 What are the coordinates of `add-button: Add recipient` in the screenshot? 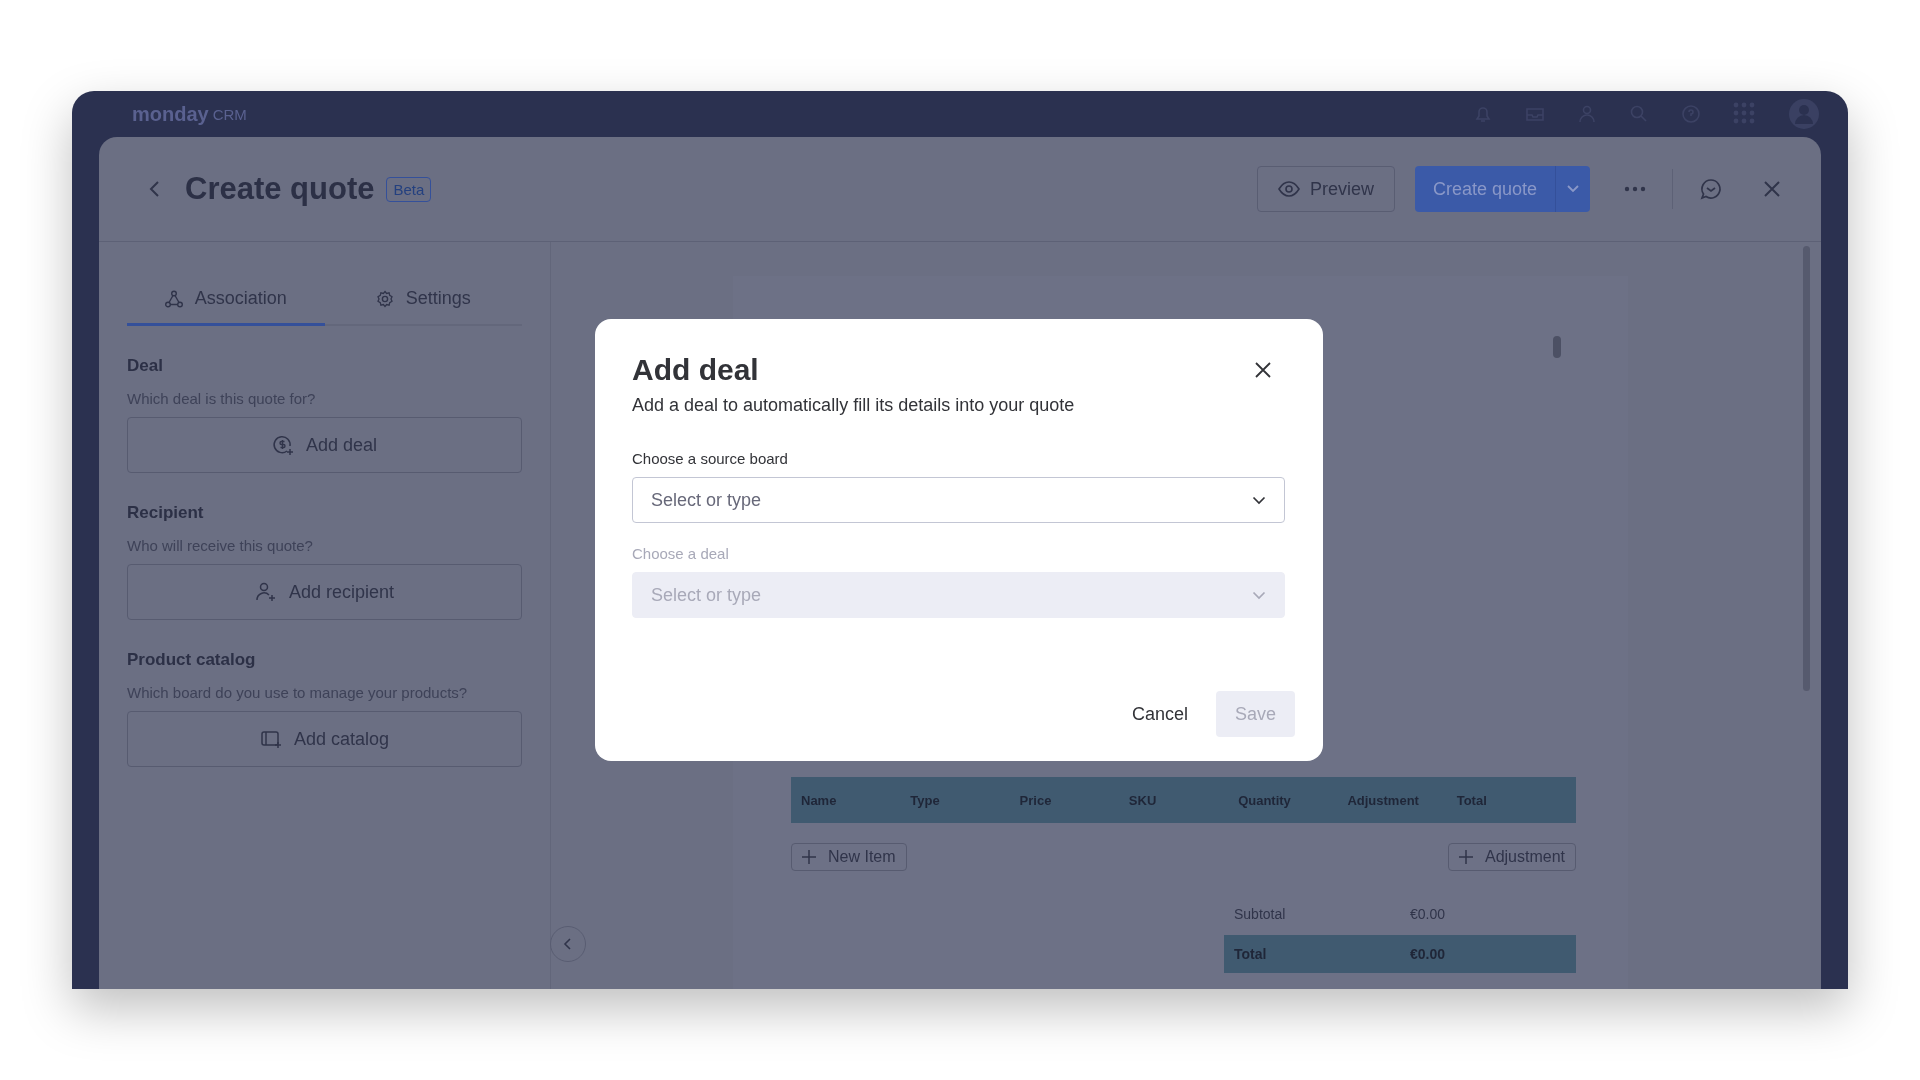 It's located at (324, 592).